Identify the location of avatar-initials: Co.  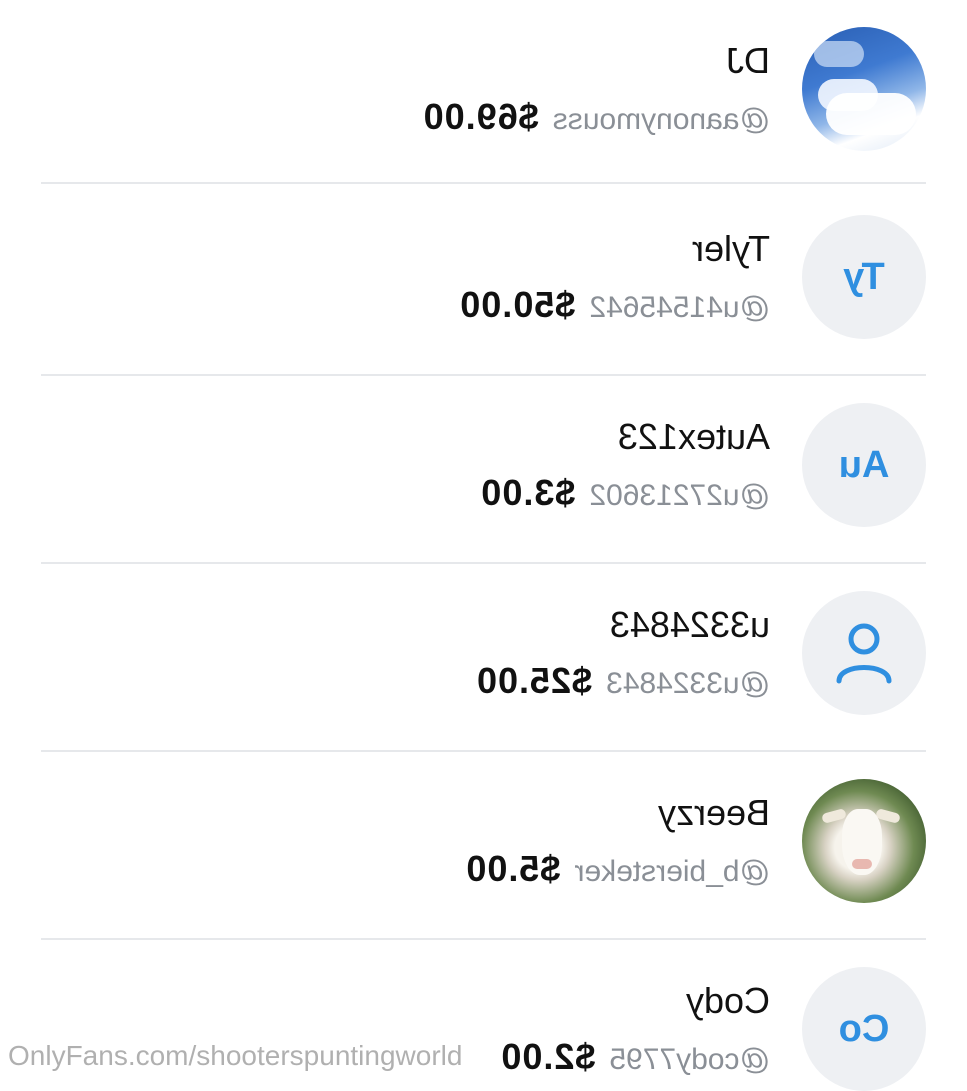
(864, 1028).